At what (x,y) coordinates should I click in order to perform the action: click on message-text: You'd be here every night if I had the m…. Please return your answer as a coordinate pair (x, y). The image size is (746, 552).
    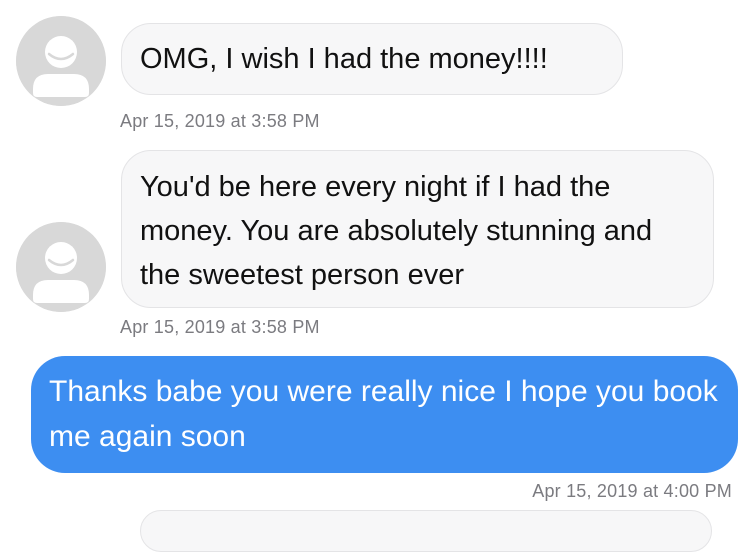
    Looking at the image, I should click on (396, 231).